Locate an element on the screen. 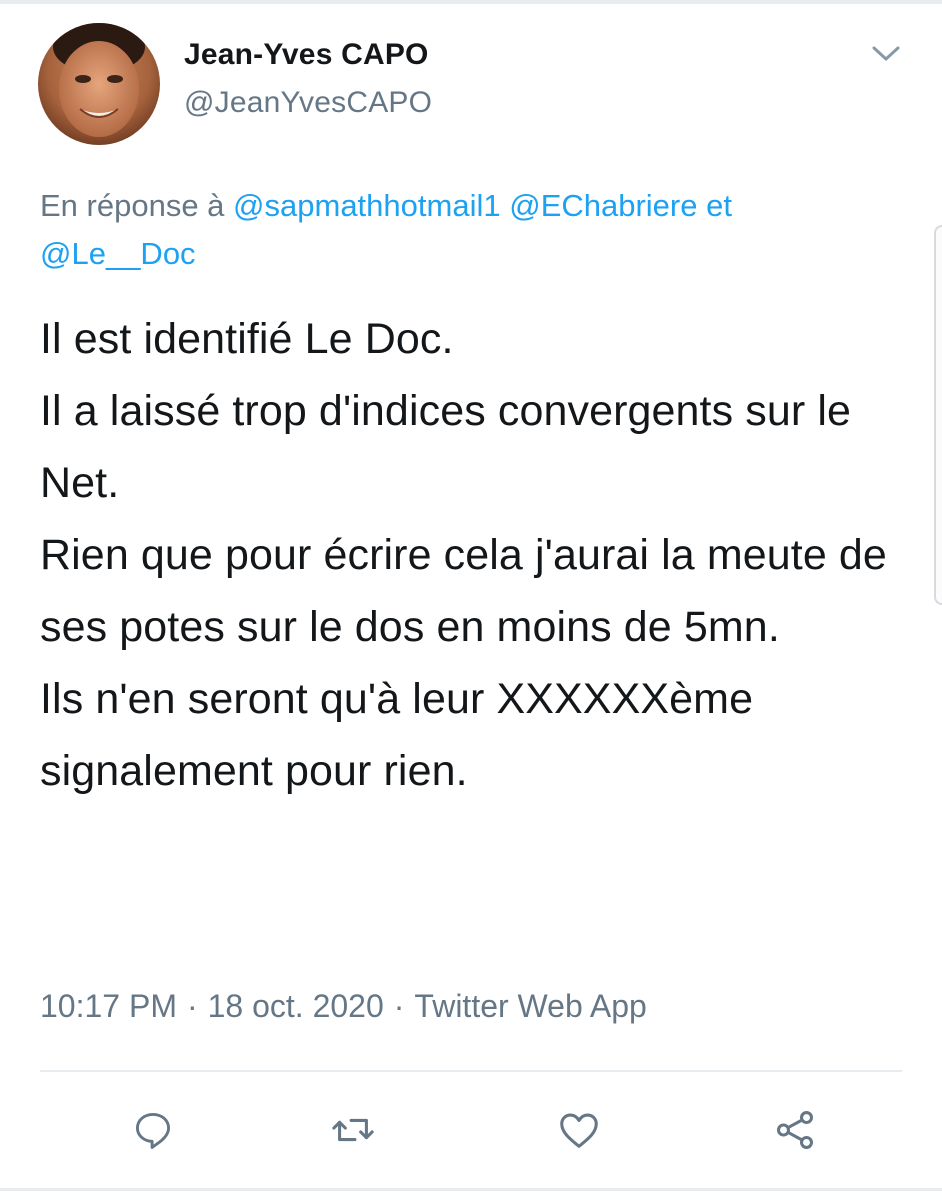 This screenshot has height=1200, width=942. reply-icon is located at coordinates (153, 1130).